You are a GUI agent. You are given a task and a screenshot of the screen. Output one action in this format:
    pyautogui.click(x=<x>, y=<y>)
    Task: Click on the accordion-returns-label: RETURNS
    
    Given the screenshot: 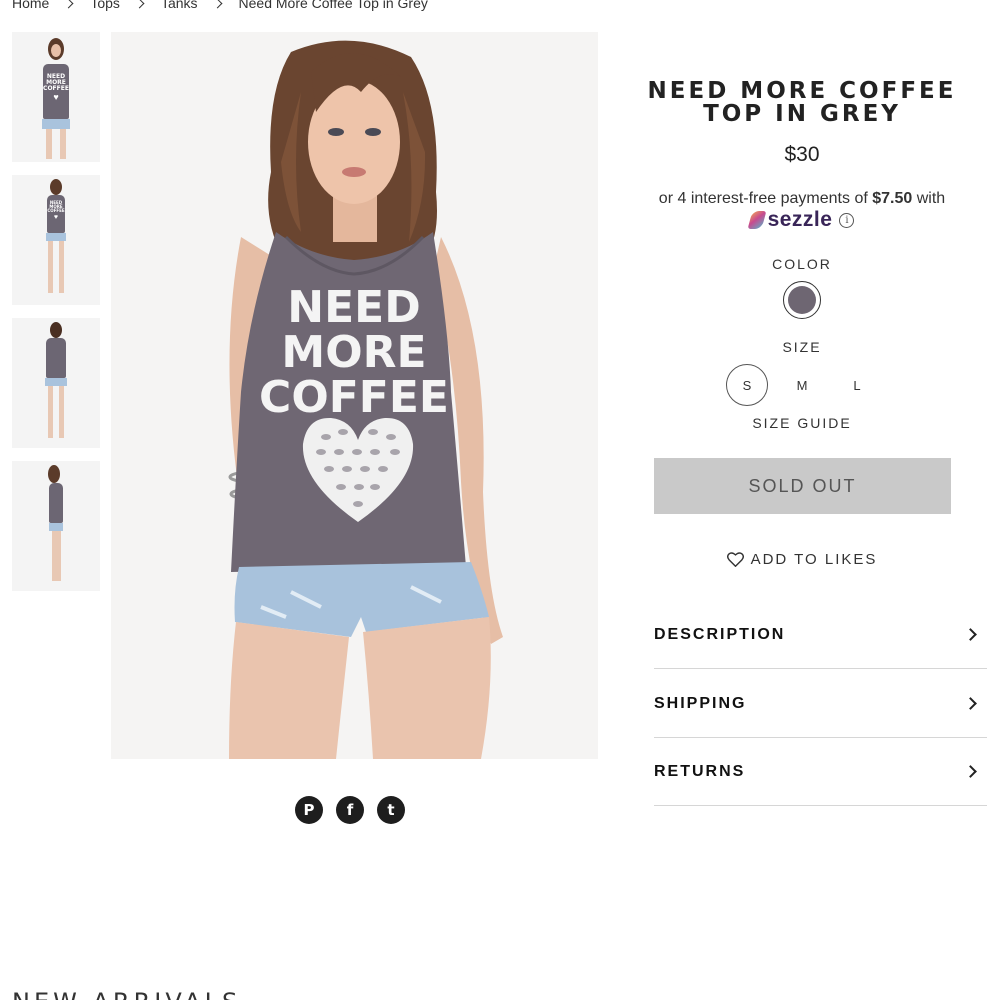 What is the action you would take?
    pyautogui.click(x=700, y=771)
    